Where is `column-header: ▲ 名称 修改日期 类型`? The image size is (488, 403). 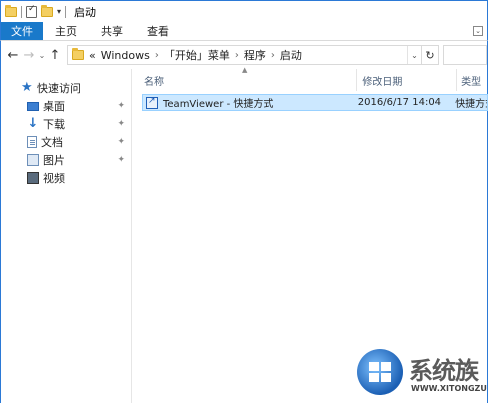 column-header: ▲ 名称 修改日期 类型 is located at coordinates (309, 78).